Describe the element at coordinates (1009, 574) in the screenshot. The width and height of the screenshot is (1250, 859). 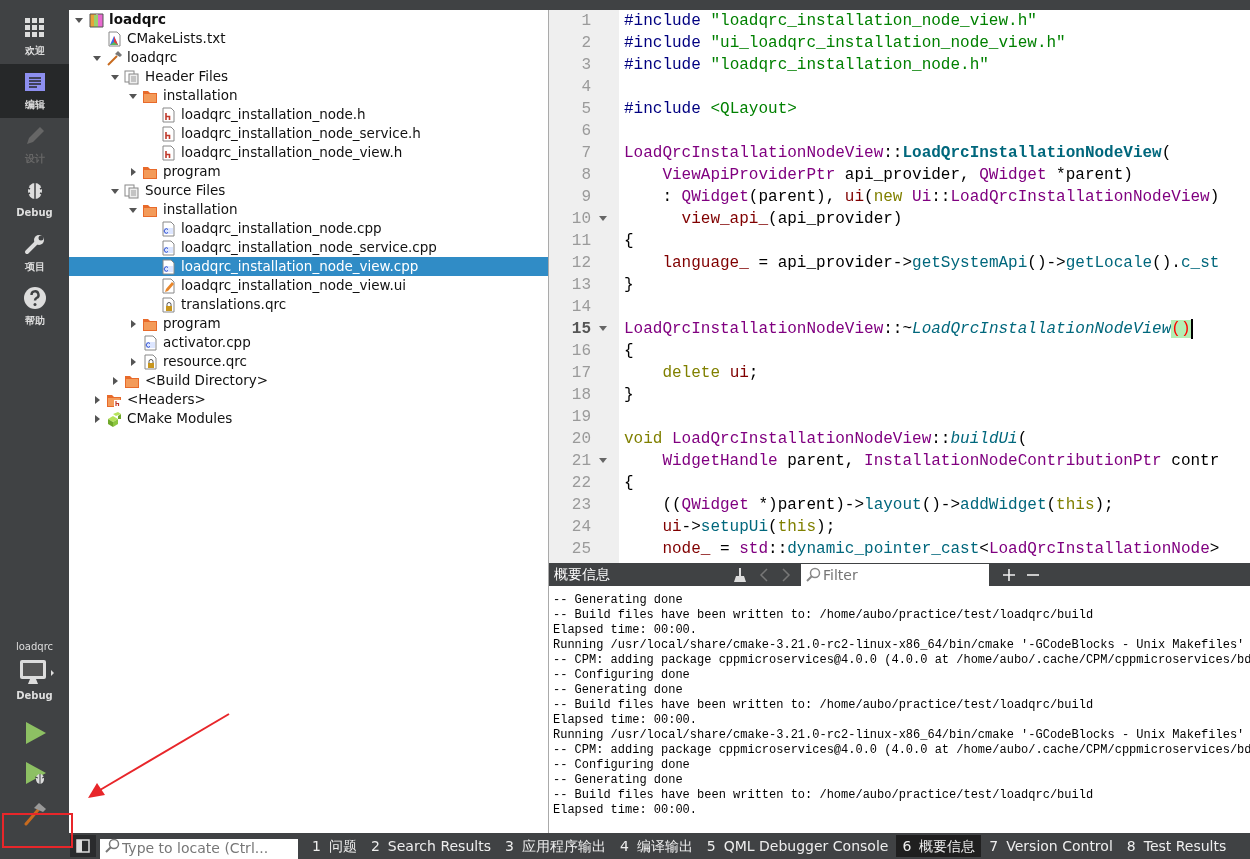
I see `plus-icon` at that location.